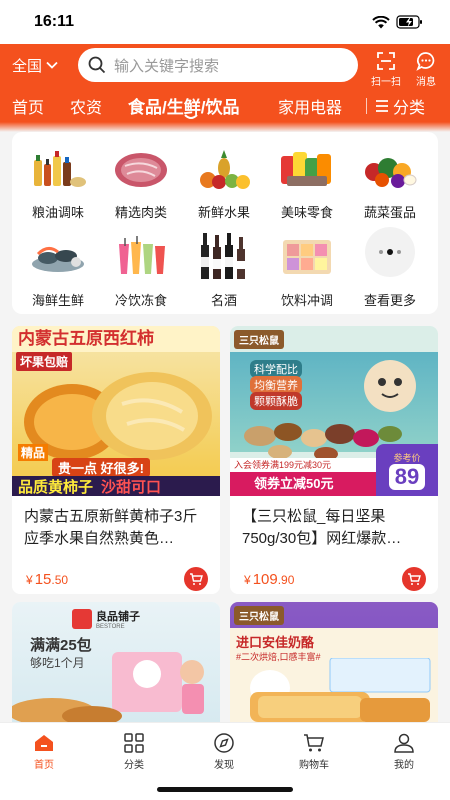 The height and width of the screenshot is (800, 450). I want to click on wifi-icon, so click(381, 21).